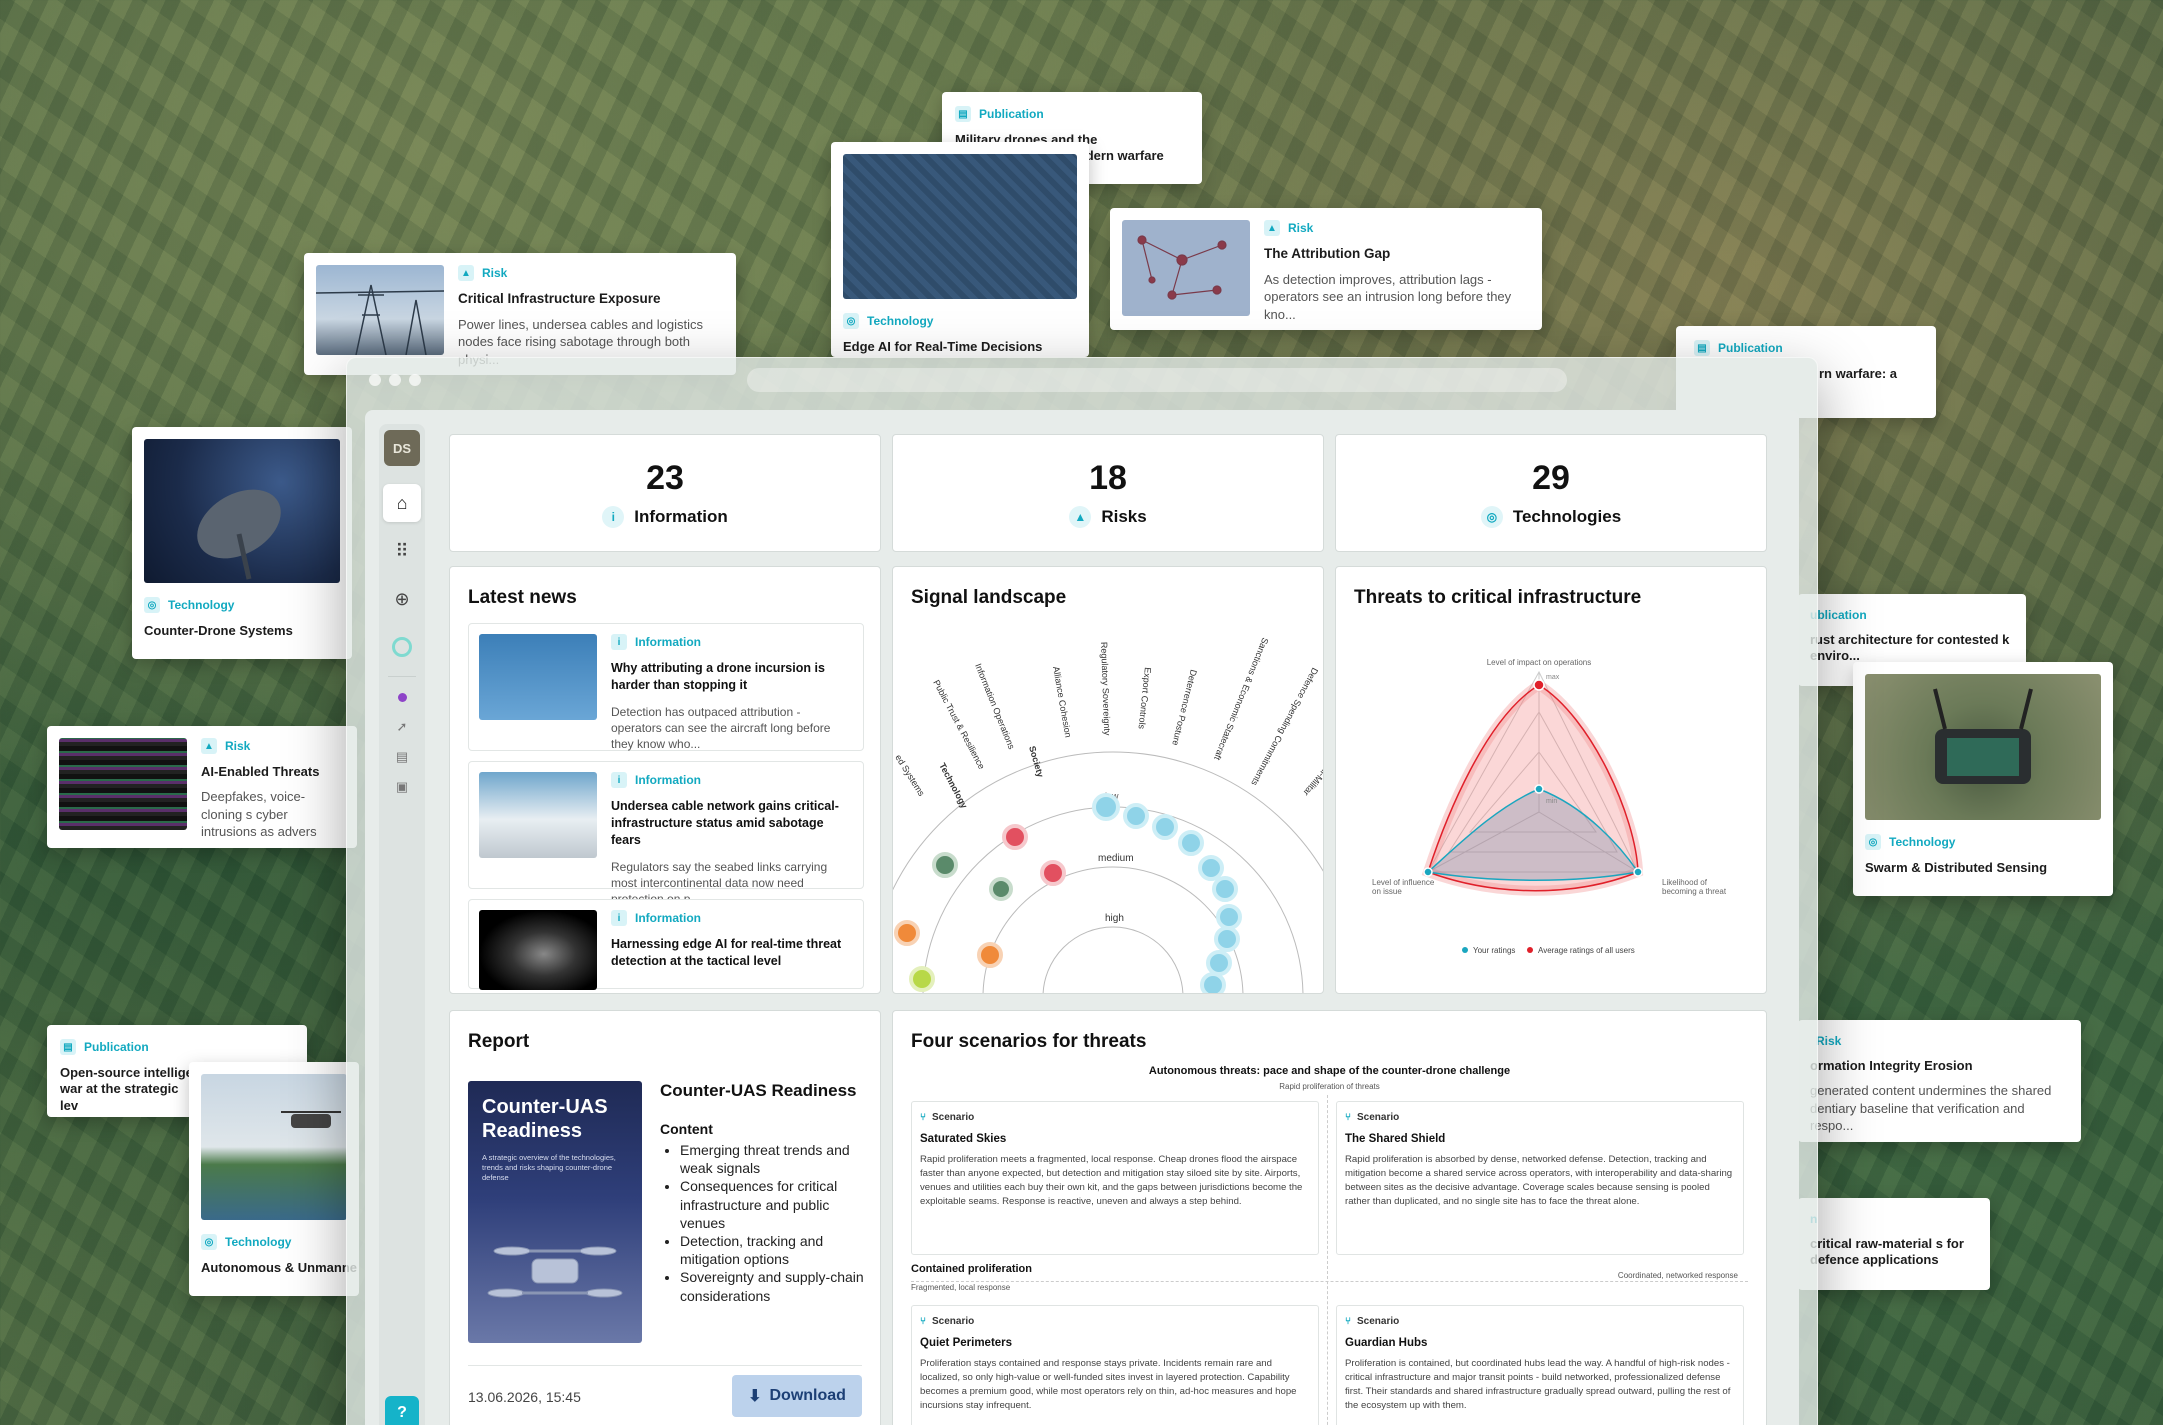  I want to click on drone-icon, so click(311, 1119).